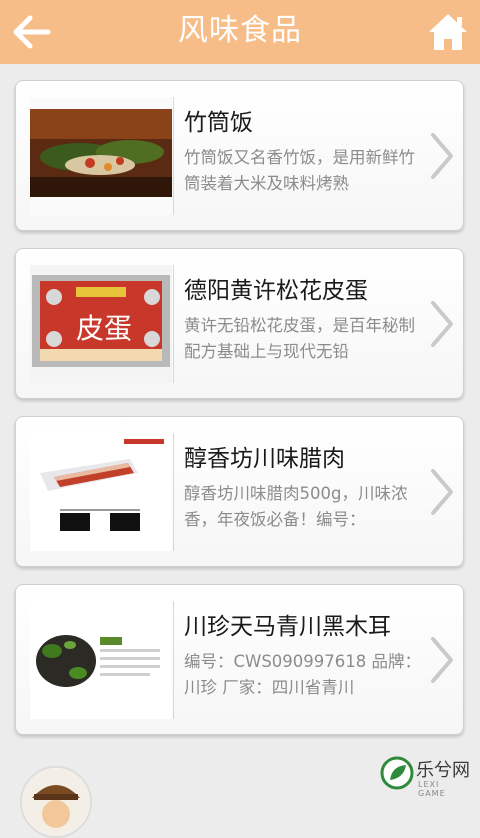 This screenshot has width=480, height=838. I want to click on item-description: 醇香坊川味腊肉500g，川味浓香，年夜饭必备！编号：, so click(296, 506).